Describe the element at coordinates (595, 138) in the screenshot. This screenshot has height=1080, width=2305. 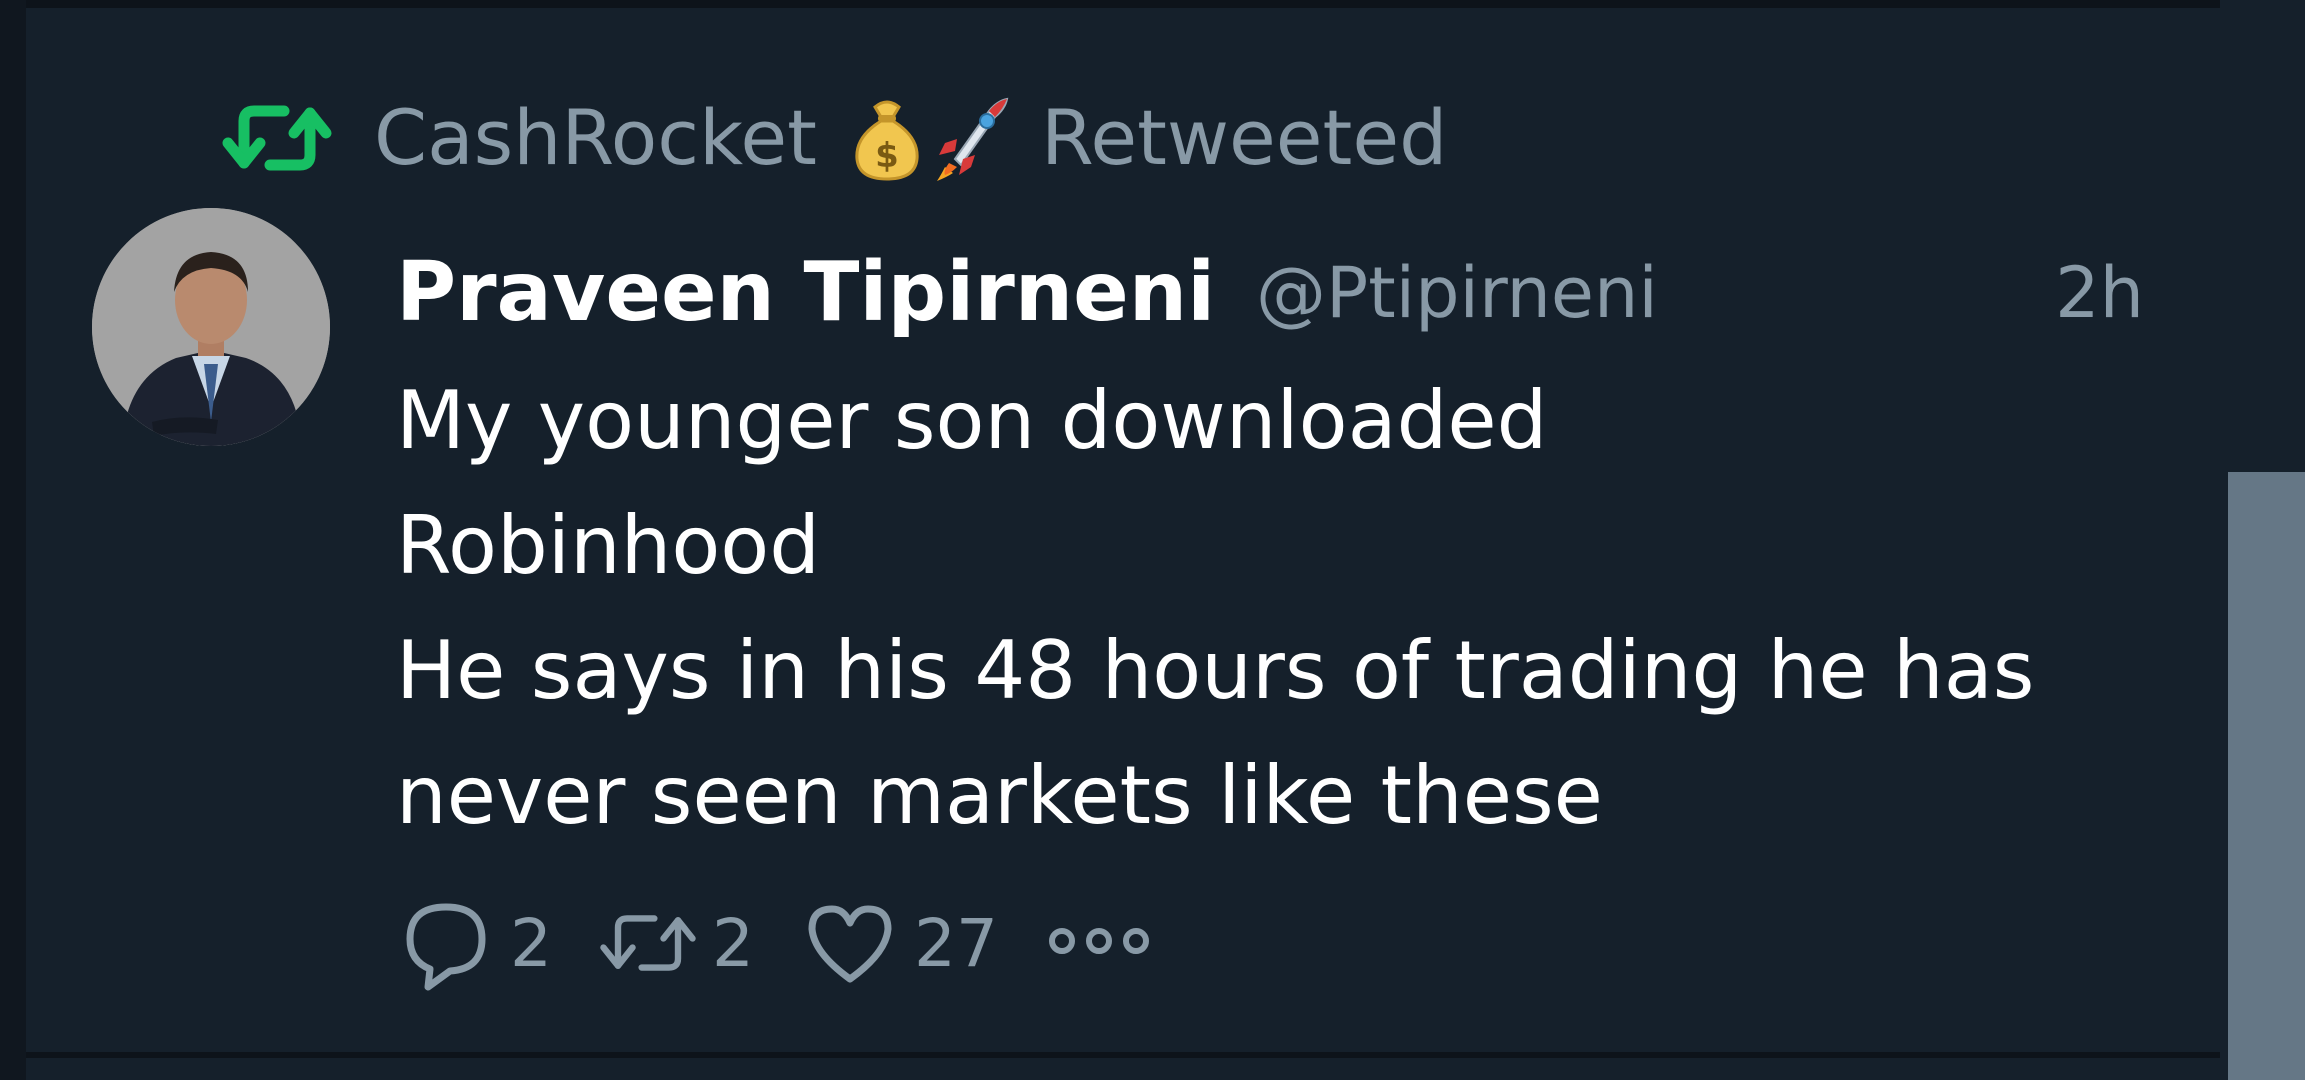
I see `retweeter-name: CashRocket` at that location.